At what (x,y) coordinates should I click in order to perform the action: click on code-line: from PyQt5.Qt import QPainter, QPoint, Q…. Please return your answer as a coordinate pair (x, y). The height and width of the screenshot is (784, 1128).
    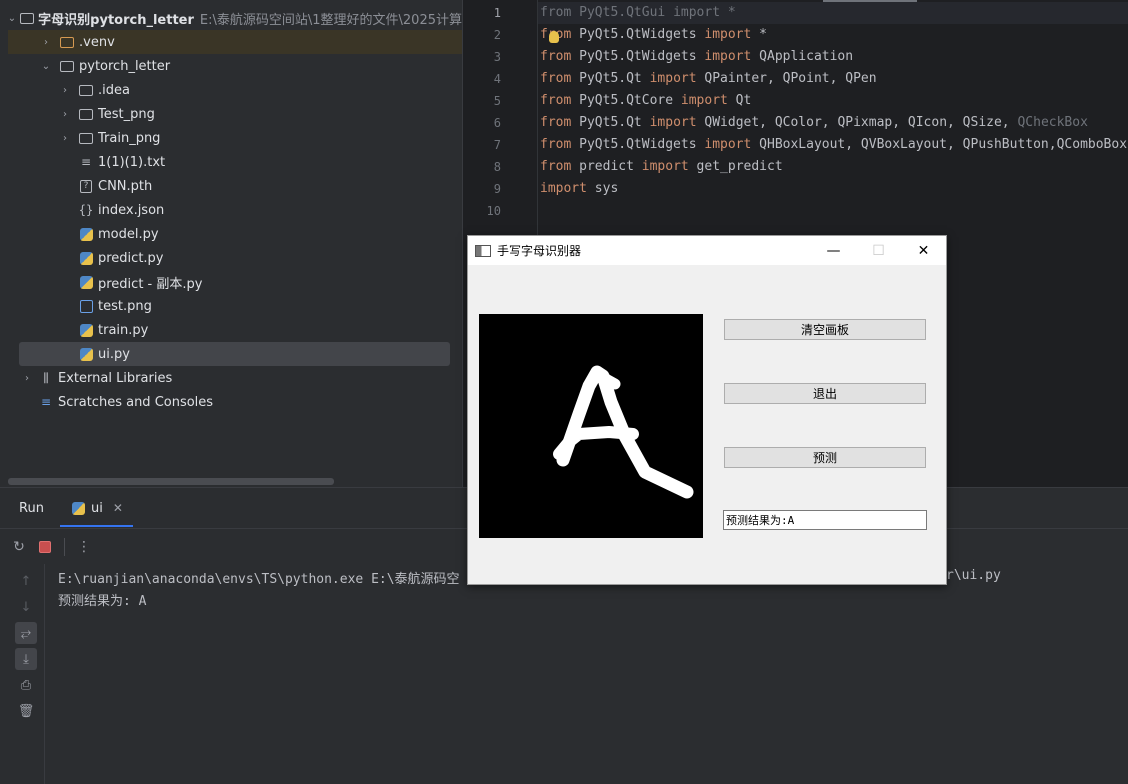
    Looking at the image, I should click on (708, 78).